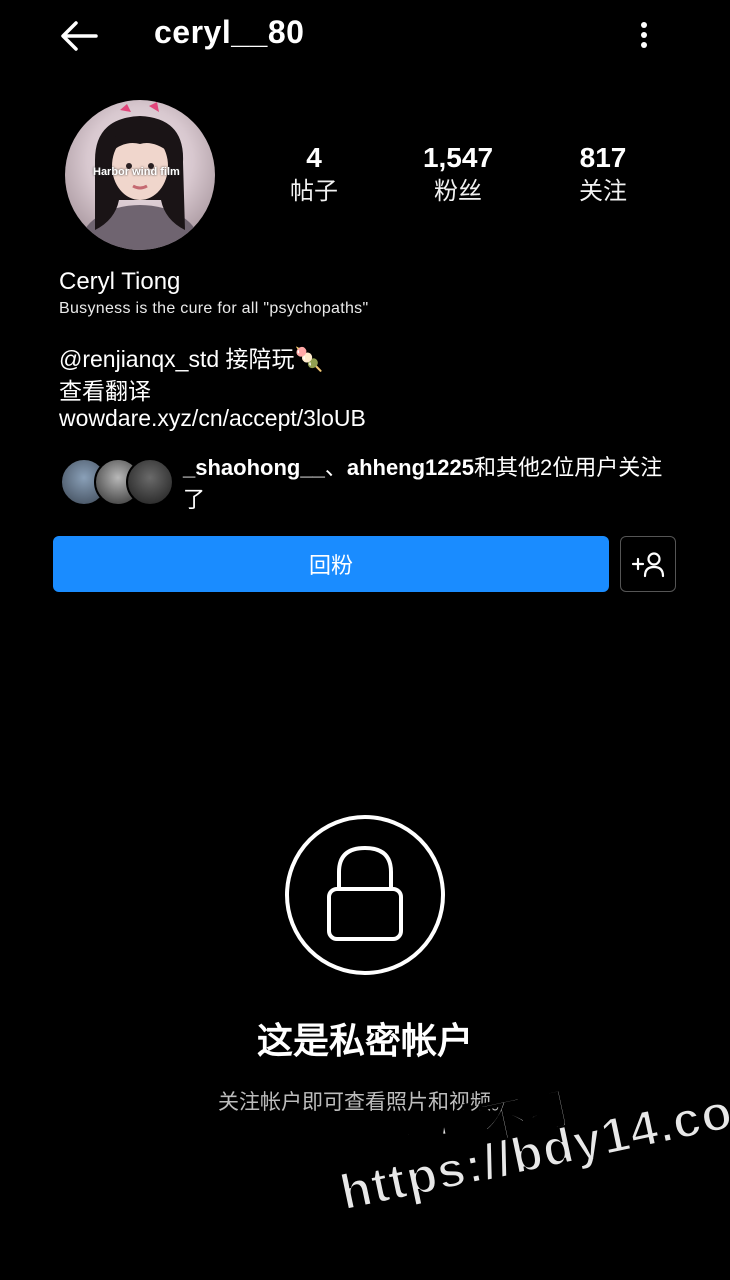  Describe the element at coordinates (458, 157) in the screenshot. I see `stat-followers-value: 1,547` at that location.